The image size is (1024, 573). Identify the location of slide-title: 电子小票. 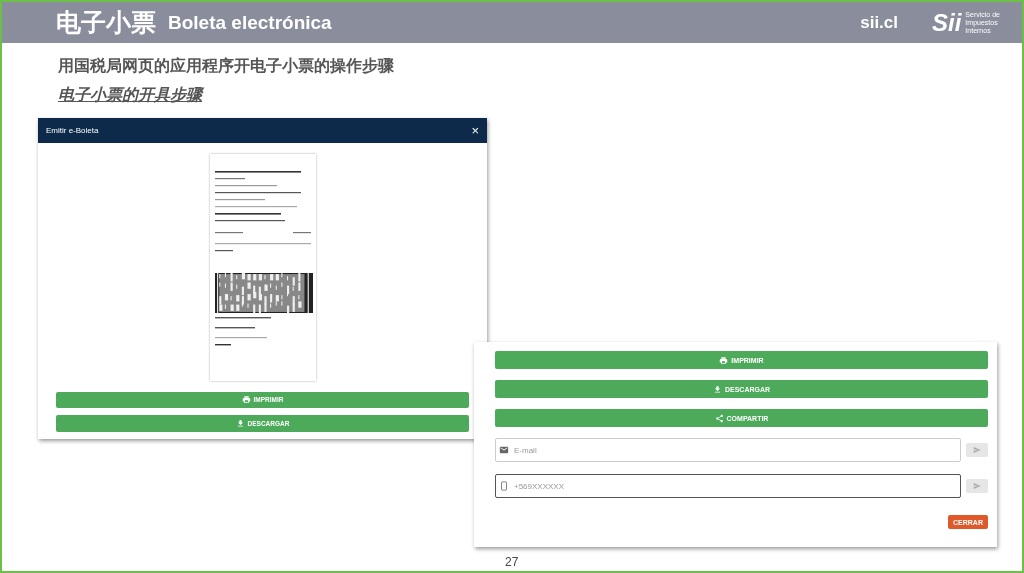
(106, 23).